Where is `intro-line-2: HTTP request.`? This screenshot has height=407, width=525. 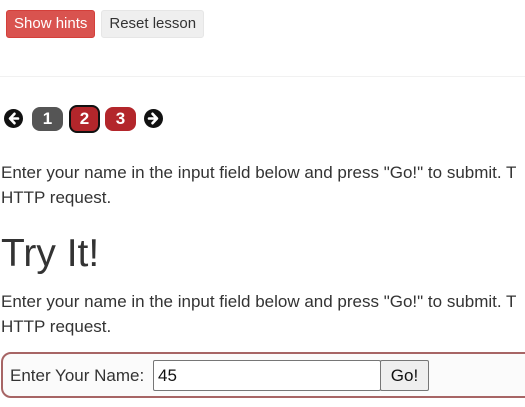
intro-line-2: HTTP request. is located at coordinates (56, 197).